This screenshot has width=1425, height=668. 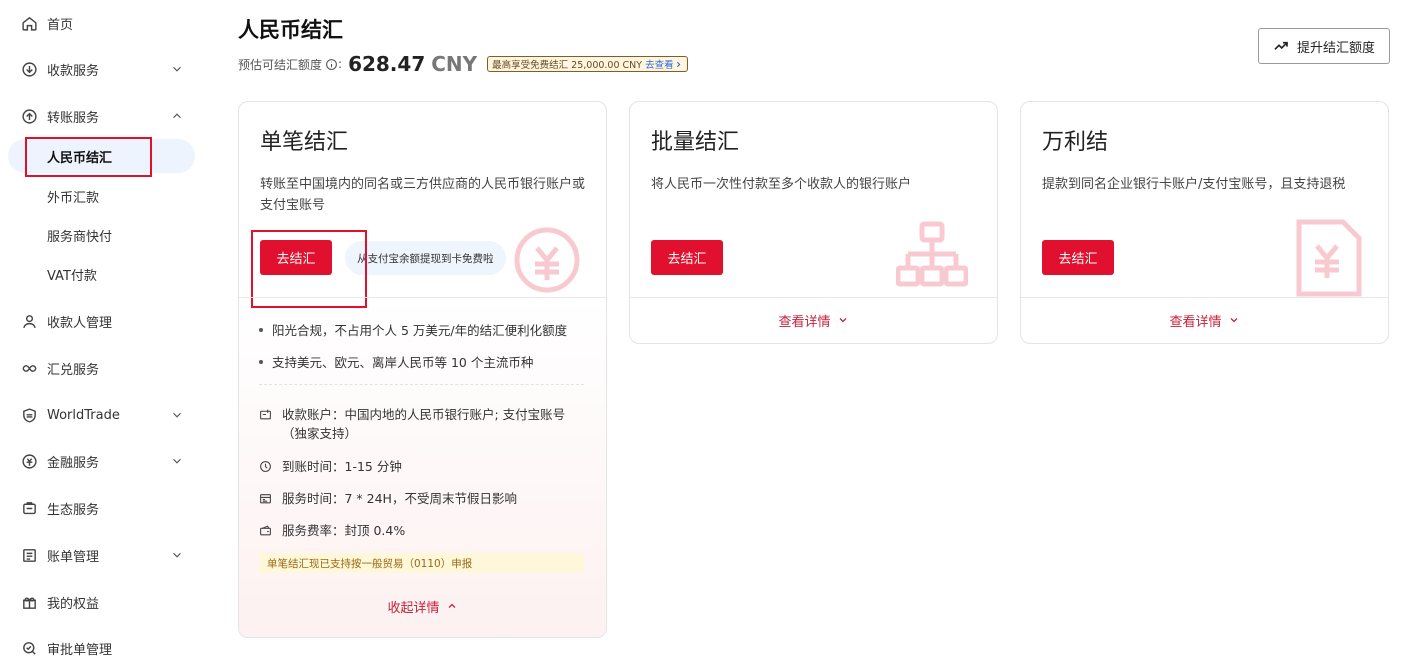 I want to click on feature-bullet: 阳光合规，不占用个人 5 万美元/年的结汇便利化额度, so click(x=413, y=329).